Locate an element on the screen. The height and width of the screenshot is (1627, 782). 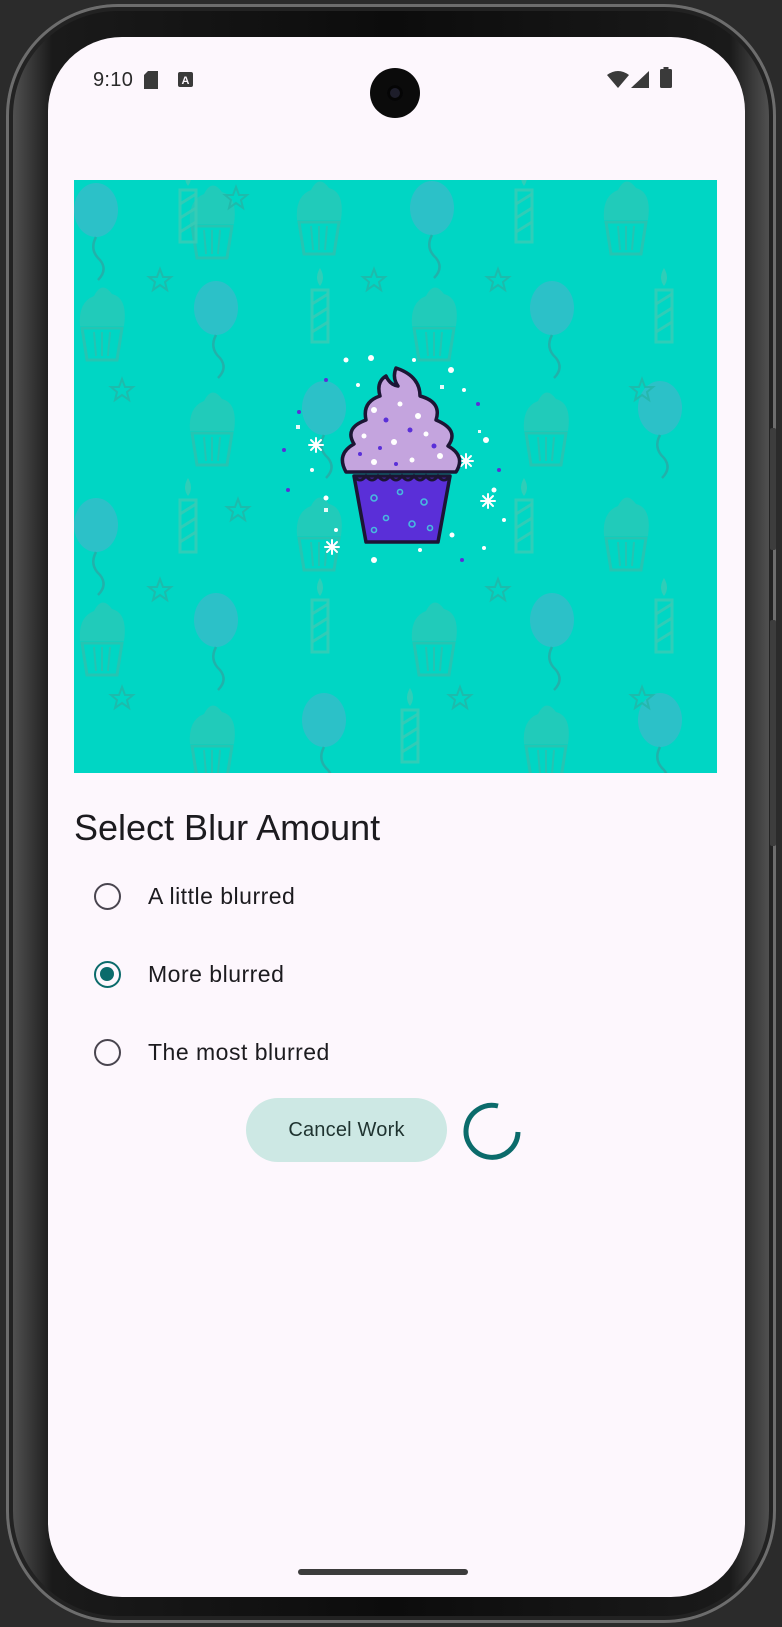
radio-label: More blurred is located at coordinates (216, 973).